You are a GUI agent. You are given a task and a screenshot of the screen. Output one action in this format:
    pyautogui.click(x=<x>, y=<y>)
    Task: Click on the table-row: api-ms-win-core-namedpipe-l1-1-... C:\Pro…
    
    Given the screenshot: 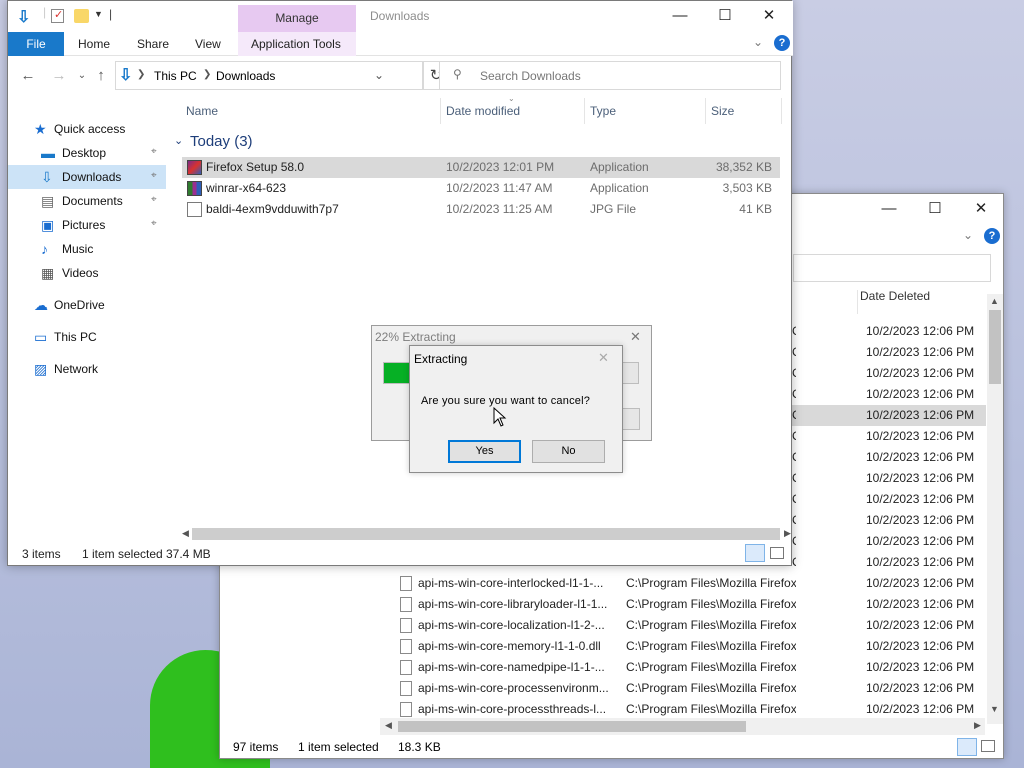 What is the action you would take?
    pyautogui.click(x=603, y=667)
    